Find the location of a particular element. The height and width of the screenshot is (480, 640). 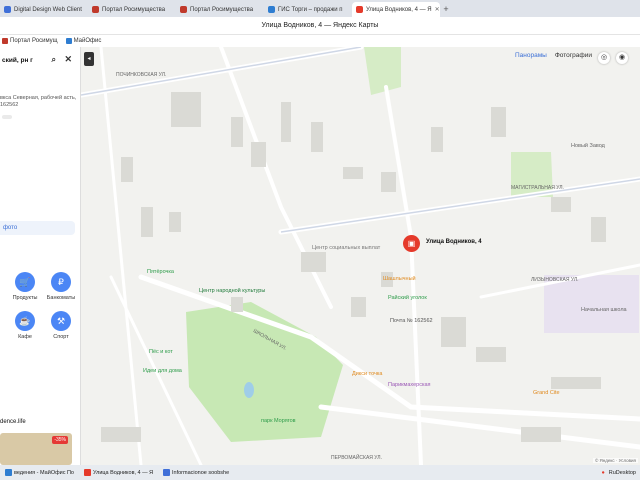

poi-label: Идеи для дома is located at coordinates (162, 371).